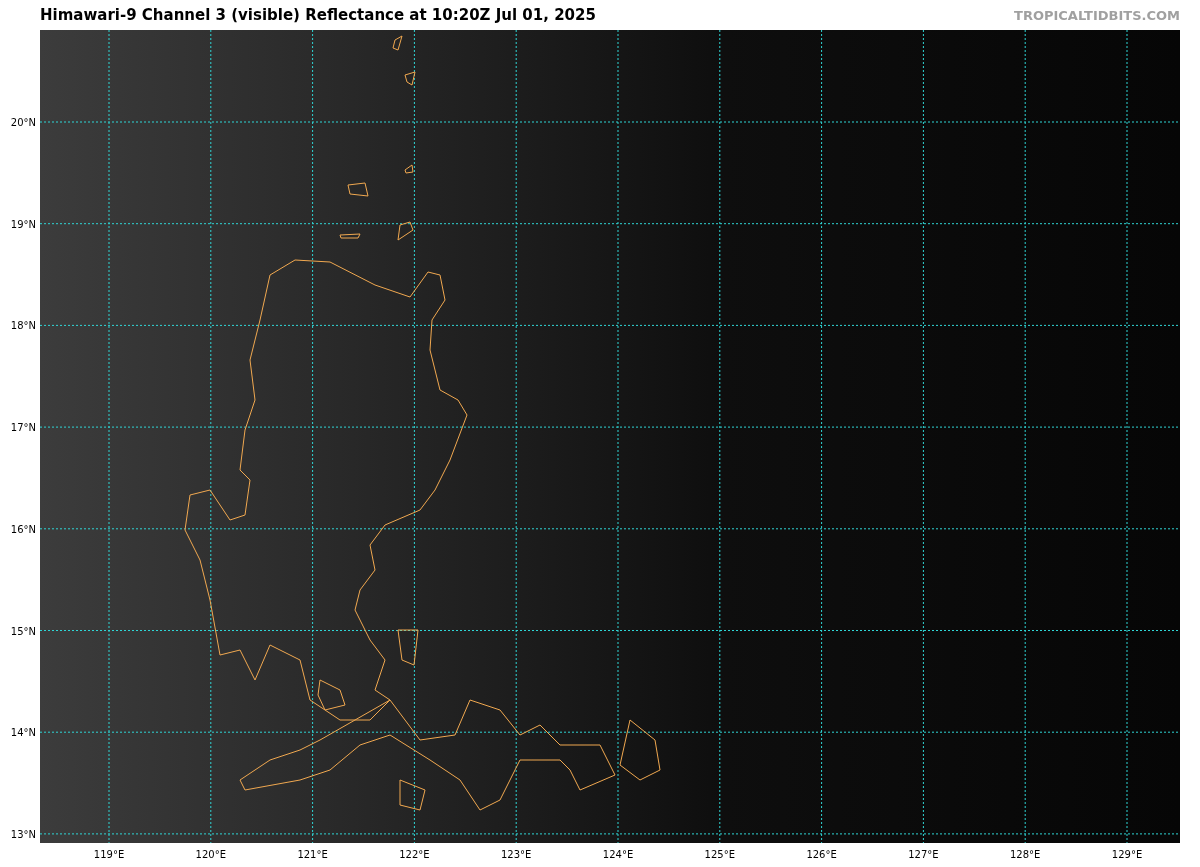 The height and width of the screenshot is (867, 1200). Describe the element at coordinates (23, 224) in the screenshot. I see `latitude-label: 19°N` at that location.